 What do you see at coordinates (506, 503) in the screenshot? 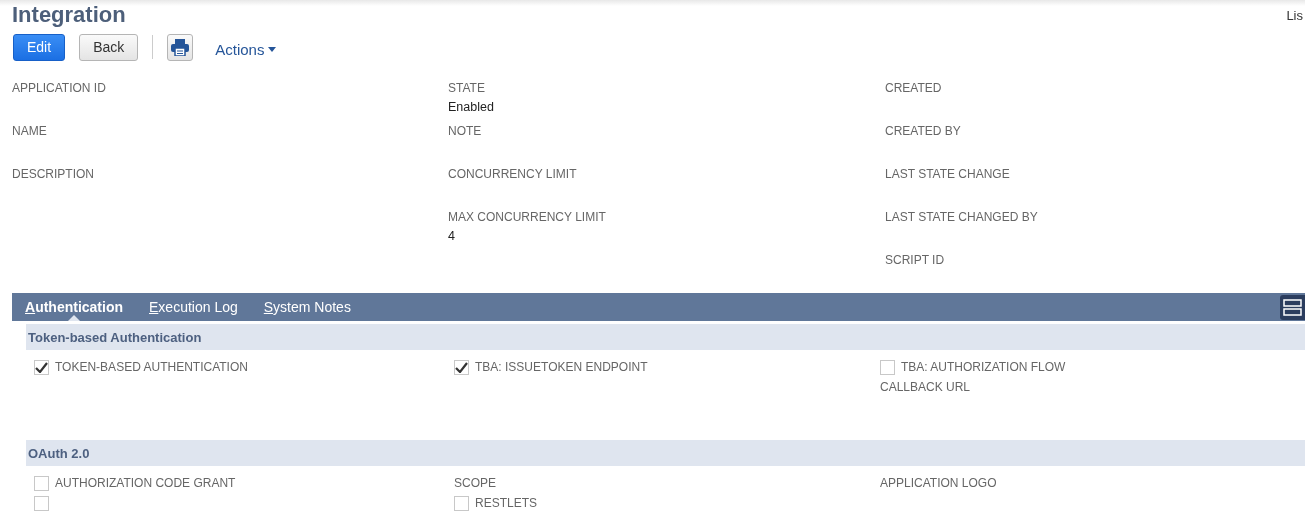
I see `checkbox-label: RESTLETS` at bounding box center [506, 503].